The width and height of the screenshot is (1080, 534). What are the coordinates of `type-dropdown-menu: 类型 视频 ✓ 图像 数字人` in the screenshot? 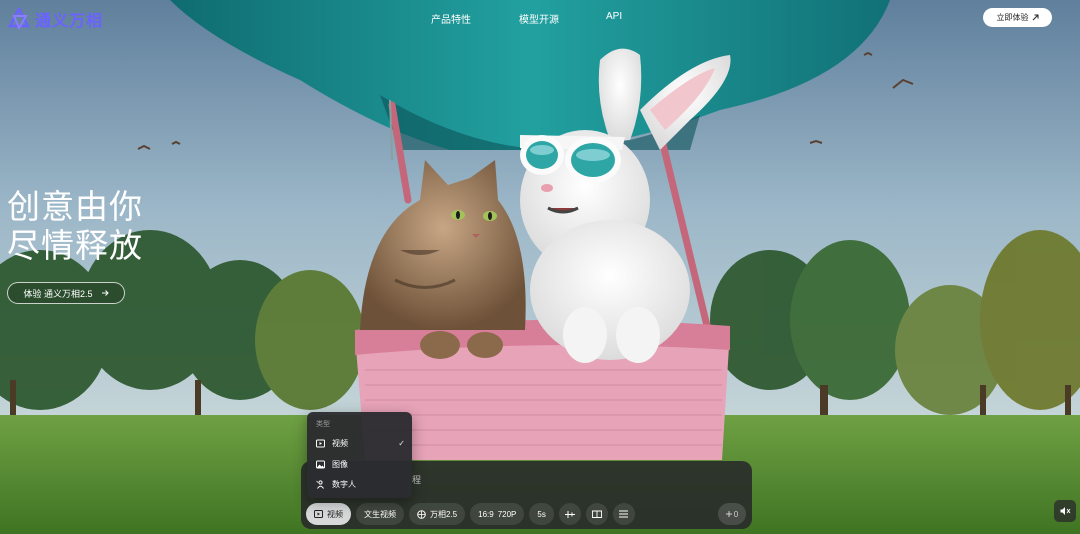 It's located at (359, 455).